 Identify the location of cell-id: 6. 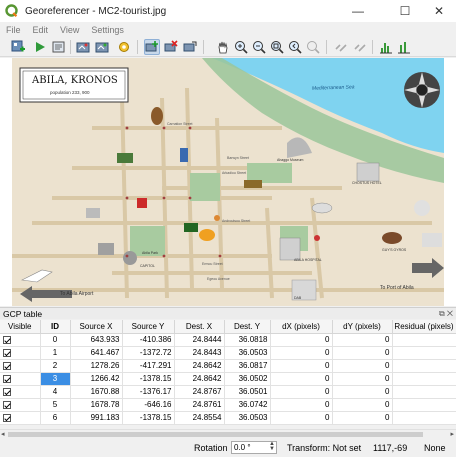
(55, 418).